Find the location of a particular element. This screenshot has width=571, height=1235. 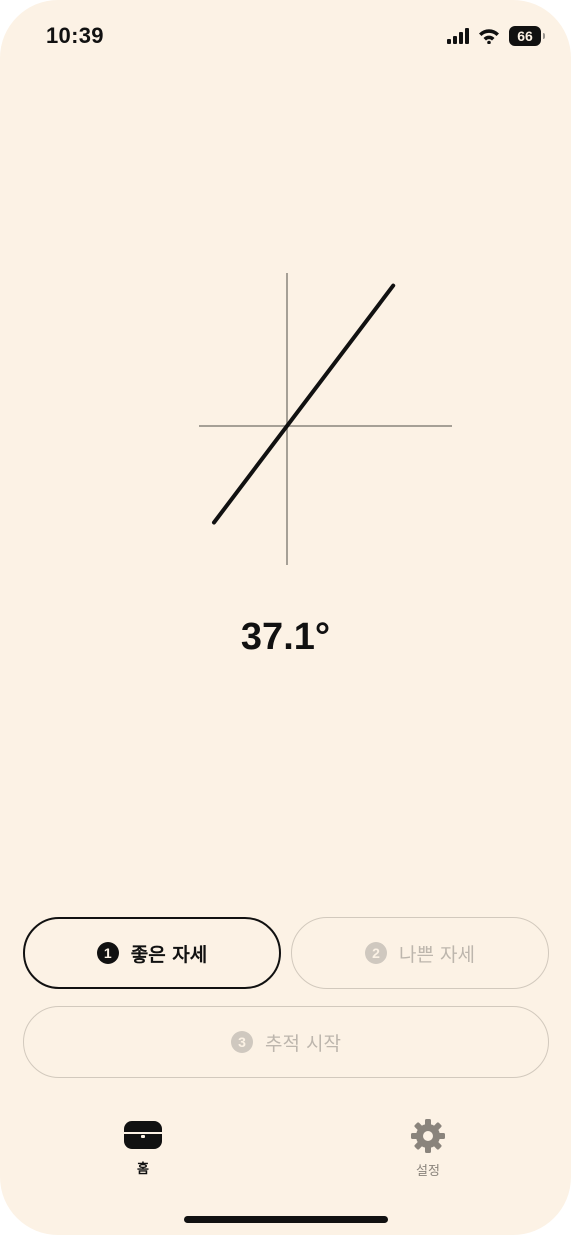

tilt-line is located at coordinates (304, 404).